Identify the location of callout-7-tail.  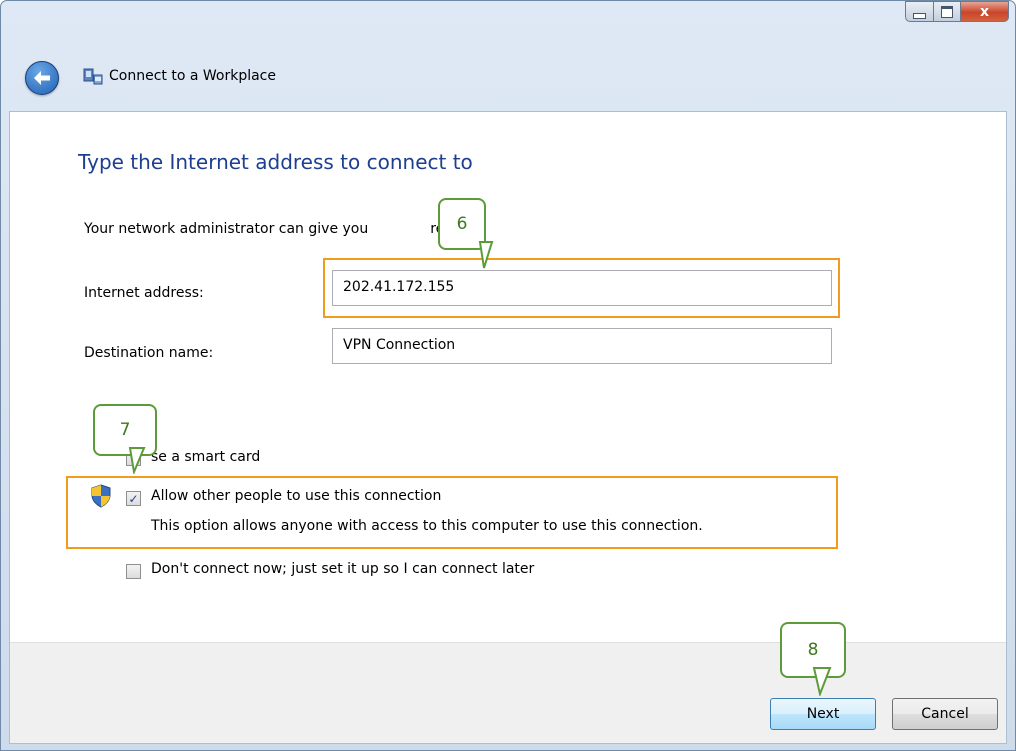
(137, 460).